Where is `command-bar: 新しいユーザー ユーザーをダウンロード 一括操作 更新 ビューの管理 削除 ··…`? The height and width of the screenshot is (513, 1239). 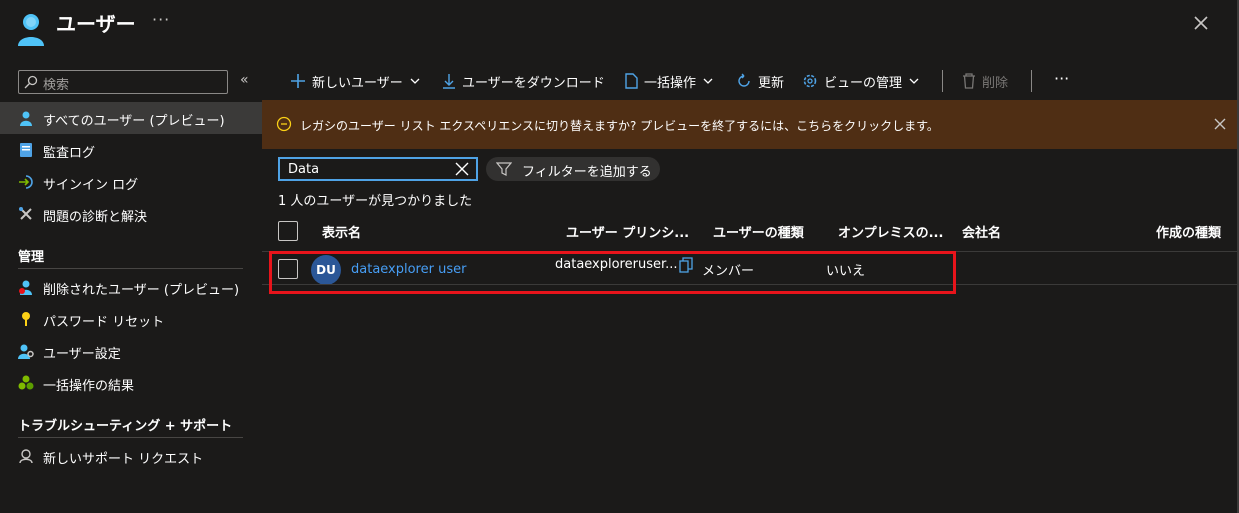
command-bar: 新しいユーザー ユーザーをダウンロード 一括操作 更新 ビューの管理 削除 ··… is located at coordinates (750, 80).